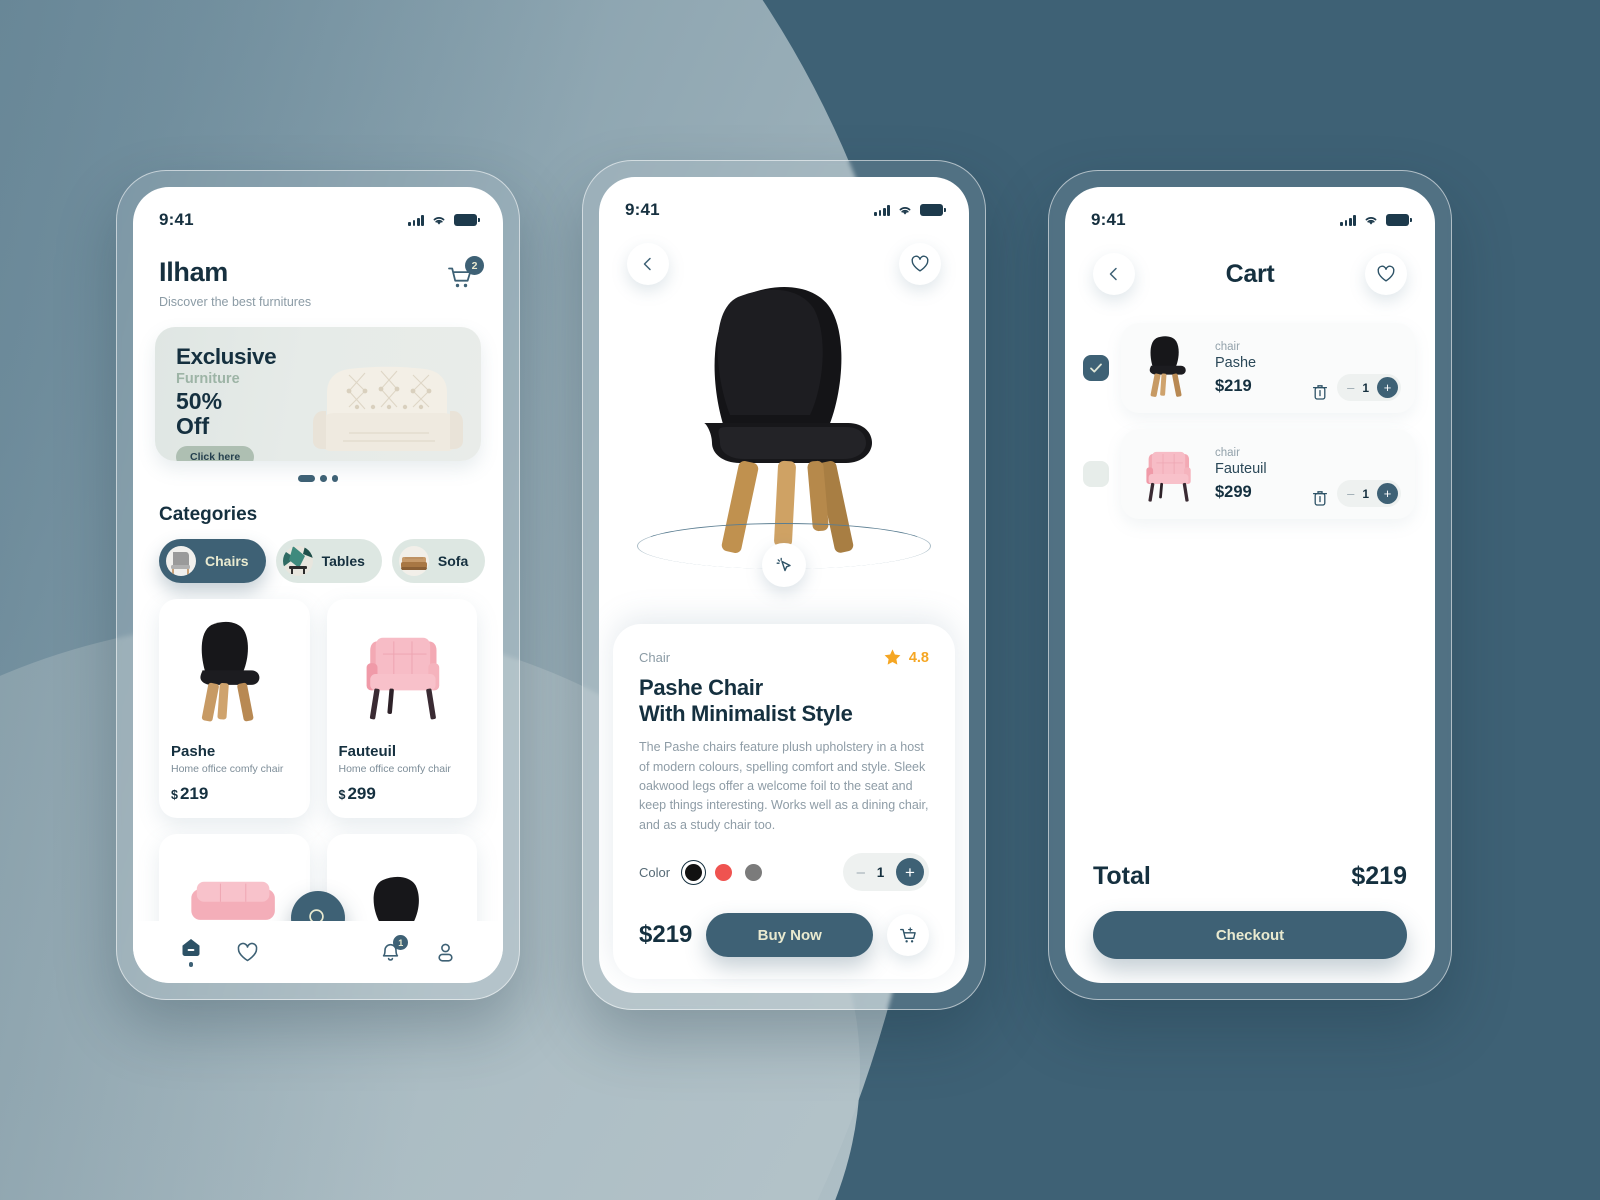 Image resolution: width=1600 pixels, height=1200 pixels. I want to click on tab-active-indicator, so click(191, 964).